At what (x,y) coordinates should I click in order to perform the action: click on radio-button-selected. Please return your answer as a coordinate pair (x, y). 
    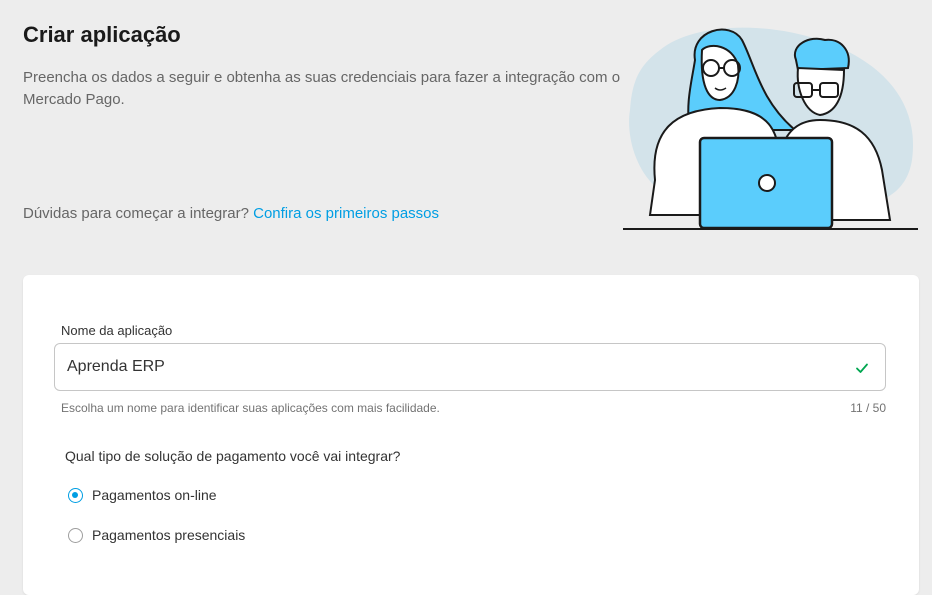
    Looking at the image, I should click on (75, 495).